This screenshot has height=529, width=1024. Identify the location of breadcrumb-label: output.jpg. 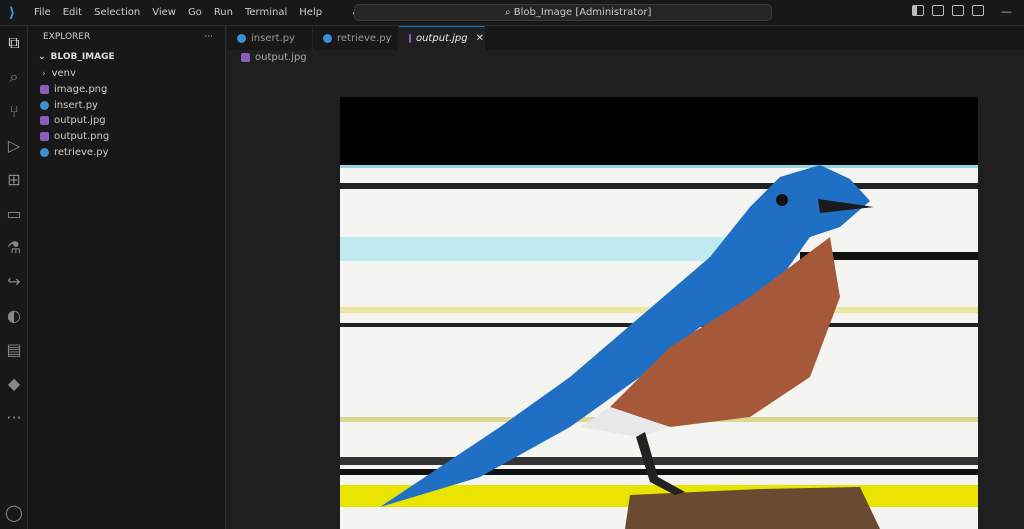
(281, 57).